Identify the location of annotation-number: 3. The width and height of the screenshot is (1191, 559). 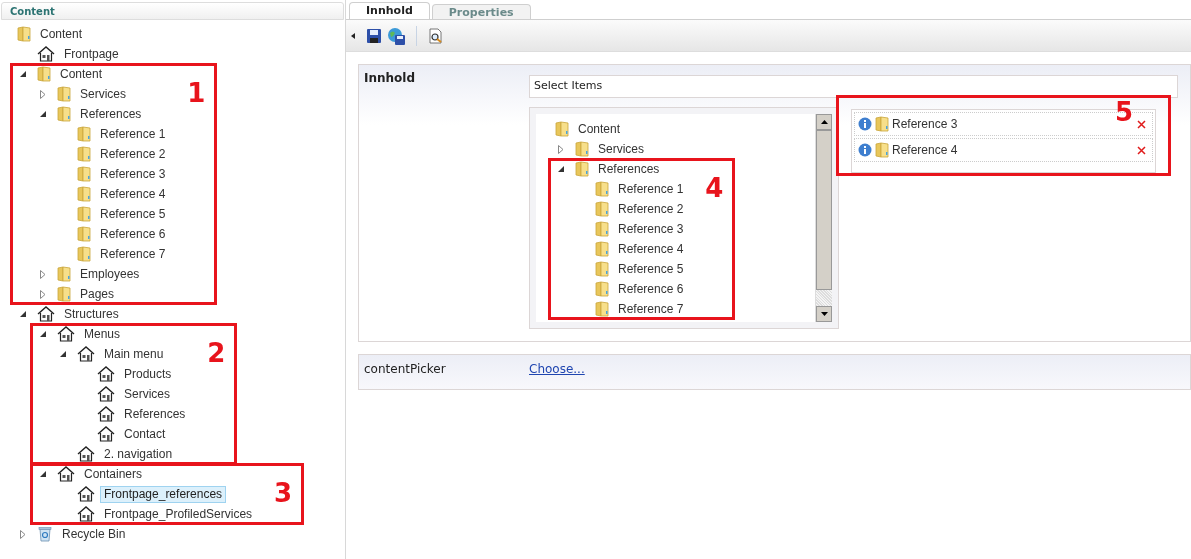
(283, 493).